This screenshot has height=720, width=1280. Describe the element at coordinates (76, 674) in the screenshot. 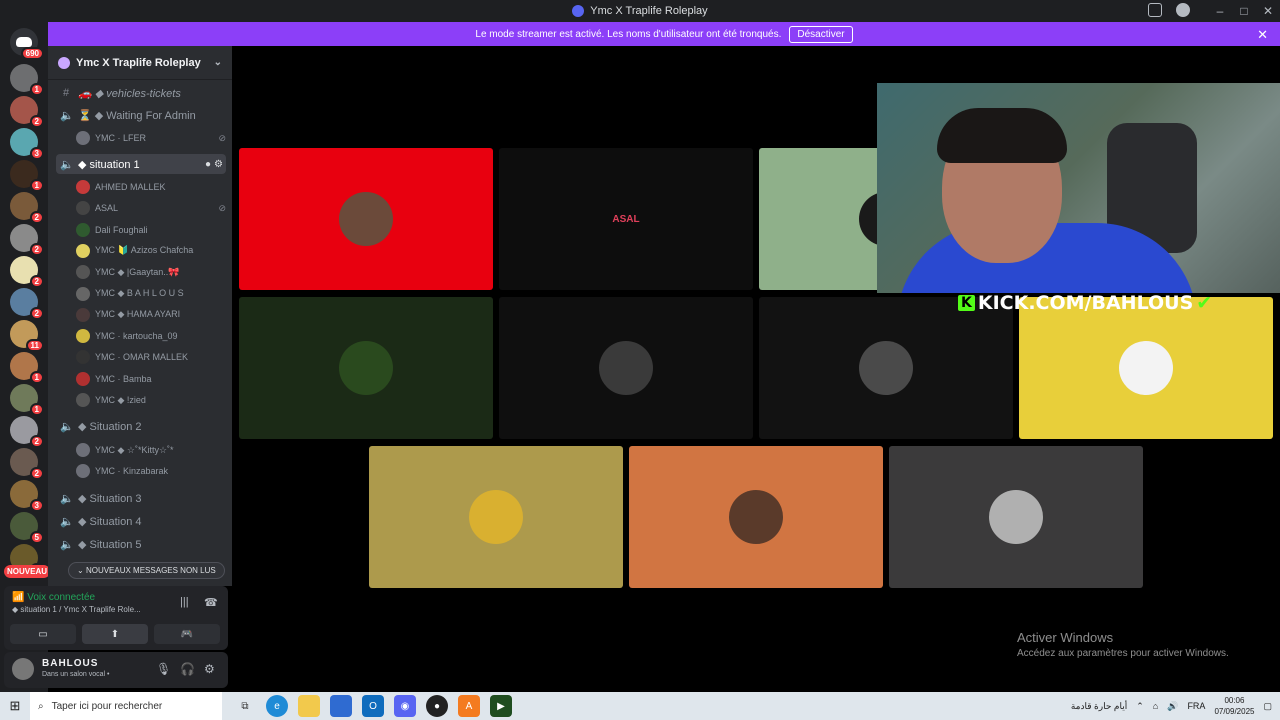

I see `user-status: Dans un salon vocal •` at that location.